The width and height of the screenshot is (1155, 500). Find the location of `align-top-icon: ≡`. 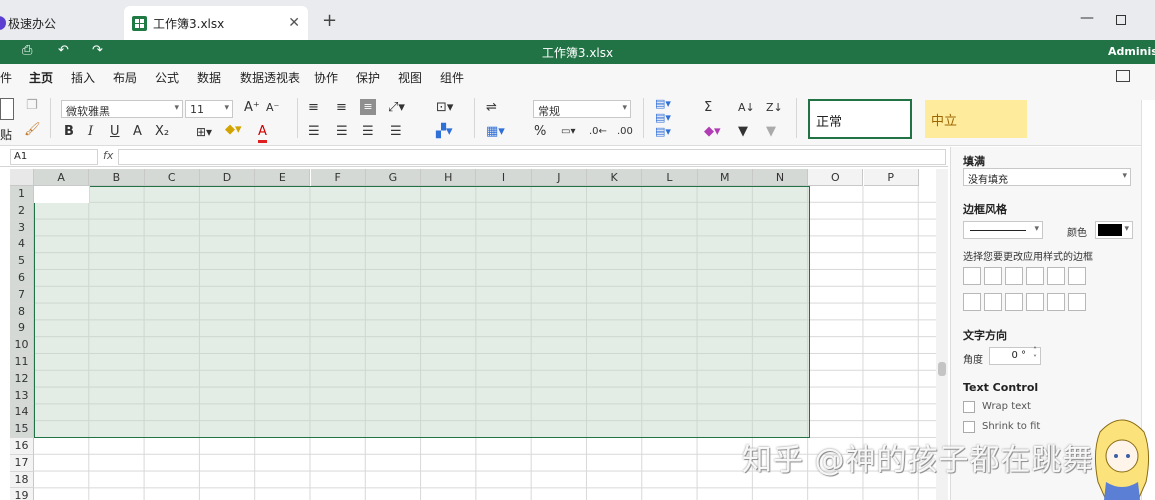

align-top-icon: ≡ is located at coordinates (313, 108).